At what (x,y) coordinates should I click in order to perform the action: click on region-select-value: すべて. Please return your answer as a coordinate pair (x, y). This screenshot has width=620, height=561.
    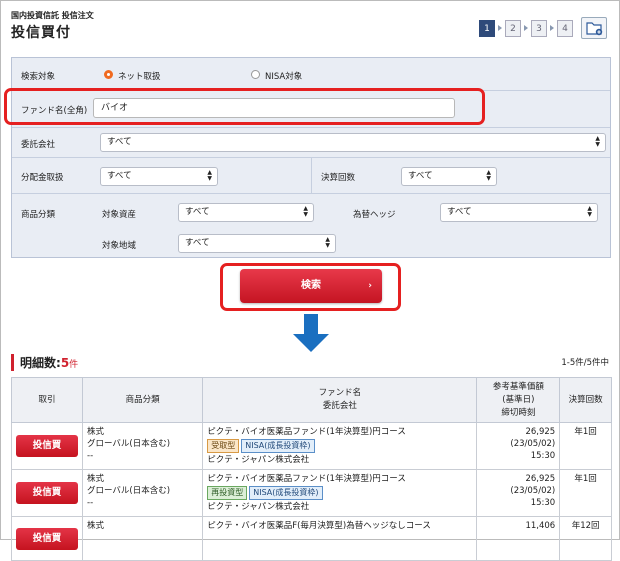
    Looking at the image, I should click on (197, 243).